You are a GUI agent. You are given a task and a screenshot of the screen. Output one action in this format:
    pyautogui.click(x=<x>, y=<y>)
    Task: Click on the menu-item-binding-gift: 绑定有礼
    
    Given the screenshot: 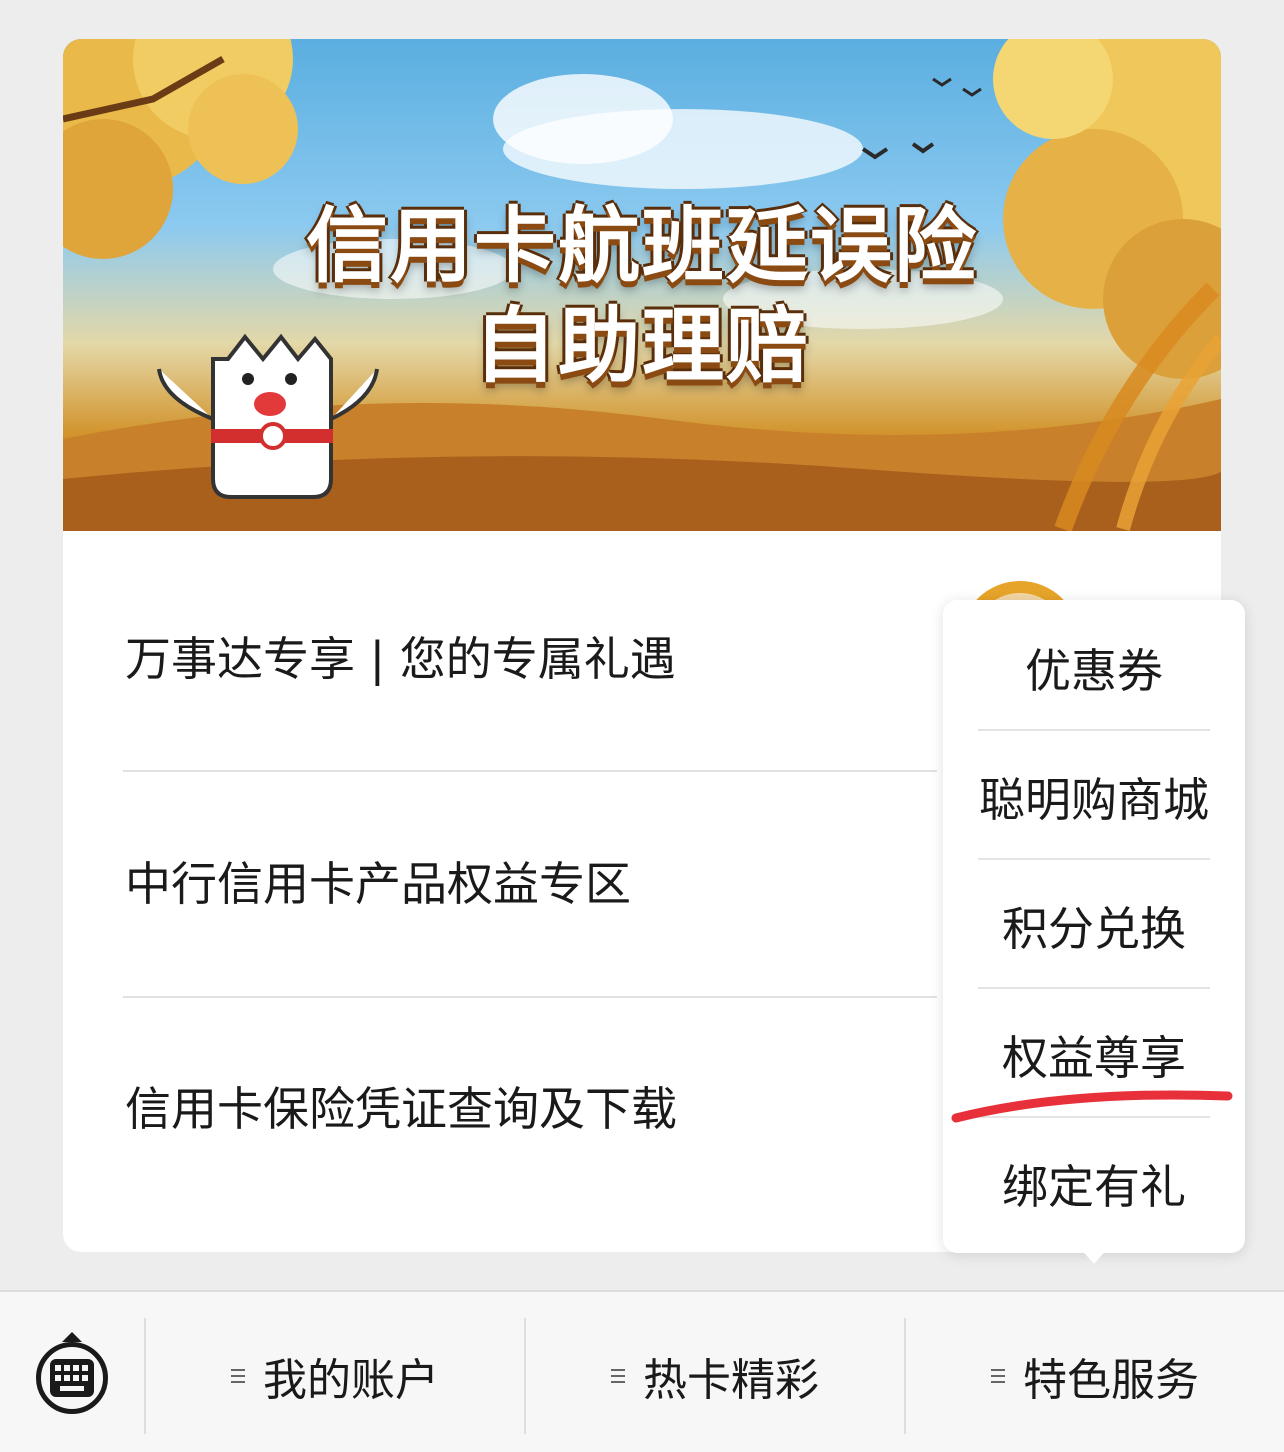 What is the action you would take?
    pyautogui.click(x=1094, y=1183)
    